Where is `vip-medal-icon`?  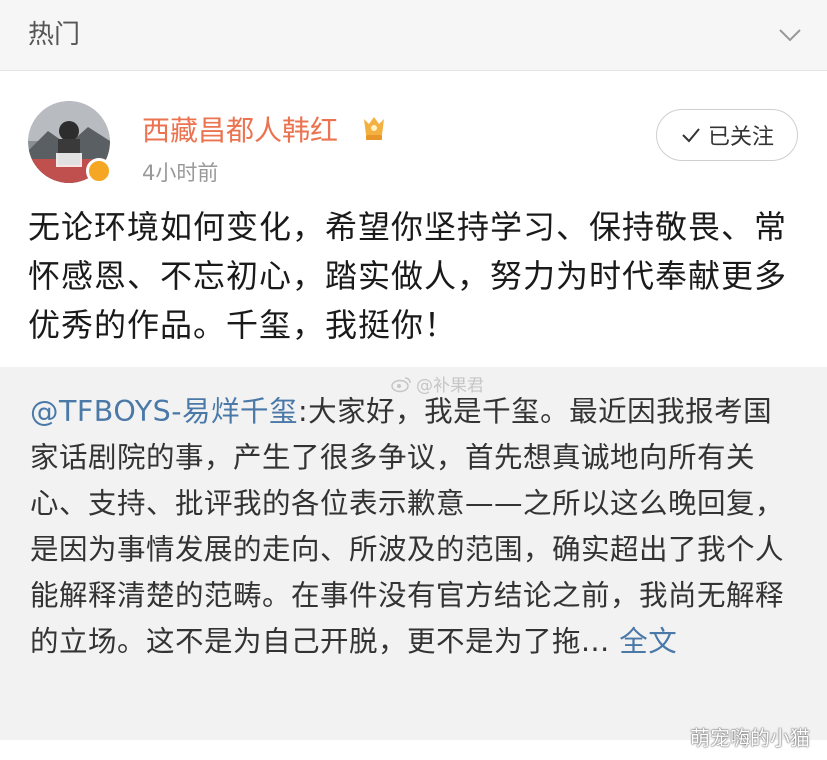
vip-medal-icon is located at coordinates (374, 128).